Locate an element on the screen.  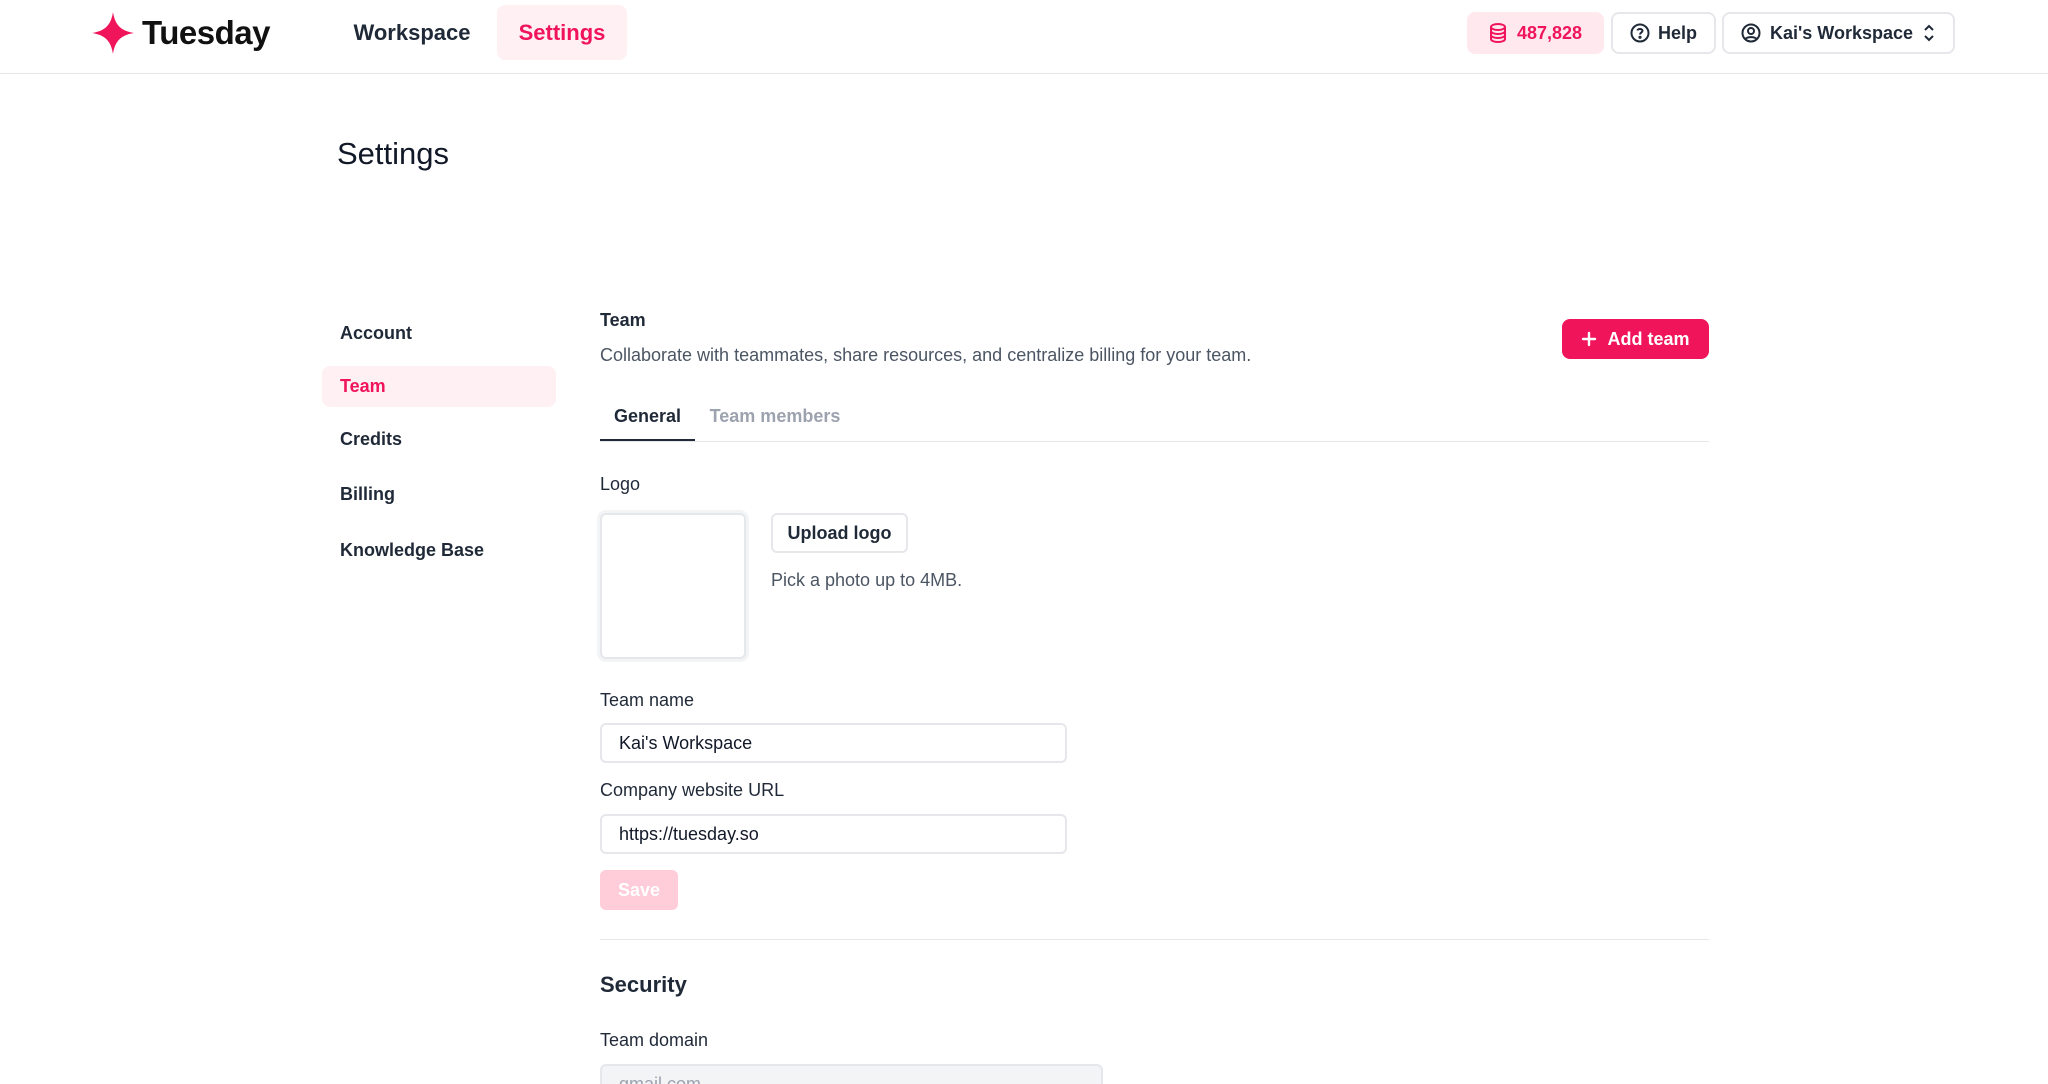
sidebar-item-account: Account is located at coordinates (439, 333).